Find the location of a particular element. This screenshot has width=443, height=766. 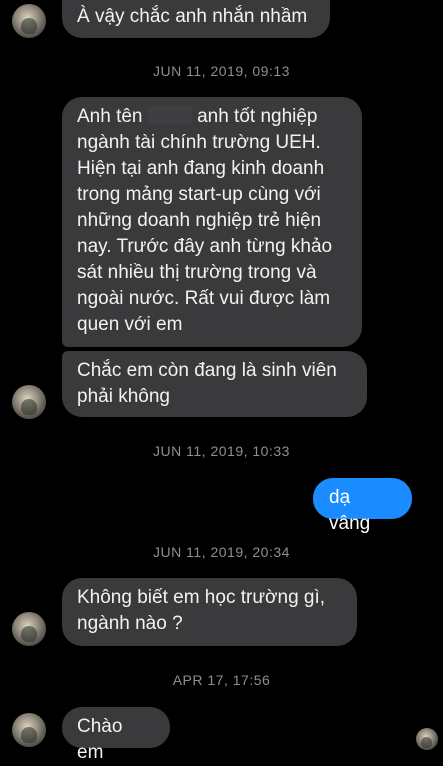

message-bubble-incoming: Không biết em học trường gì, ngành nào ? is located at coordinates (209, 612).